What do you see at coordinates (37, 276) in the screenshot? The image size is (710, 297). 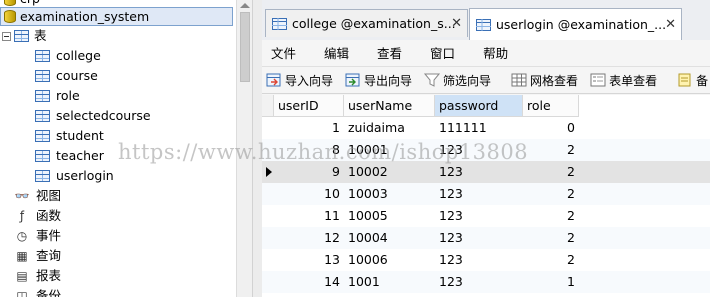 I see `tree-item-report: ▤ 报表` at bounding box center [37, 276].